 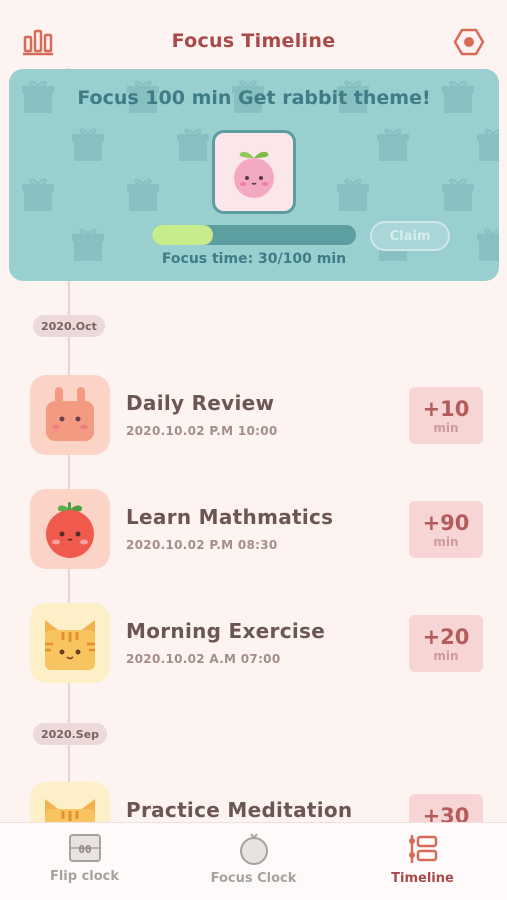 What do you see at coordinates (254, 98) in the screenshot?
I see `banner-title: Focus 100 min Get rabbit theme!` at bounding box center [254, 98].